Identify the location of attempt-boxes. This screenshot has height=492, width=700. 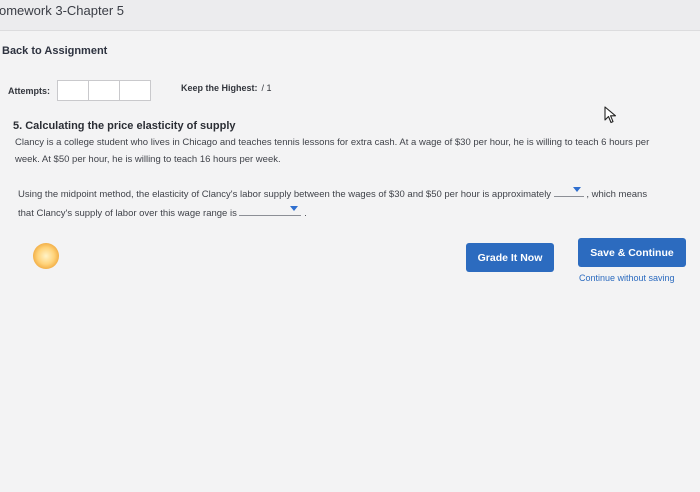
(104, 90).